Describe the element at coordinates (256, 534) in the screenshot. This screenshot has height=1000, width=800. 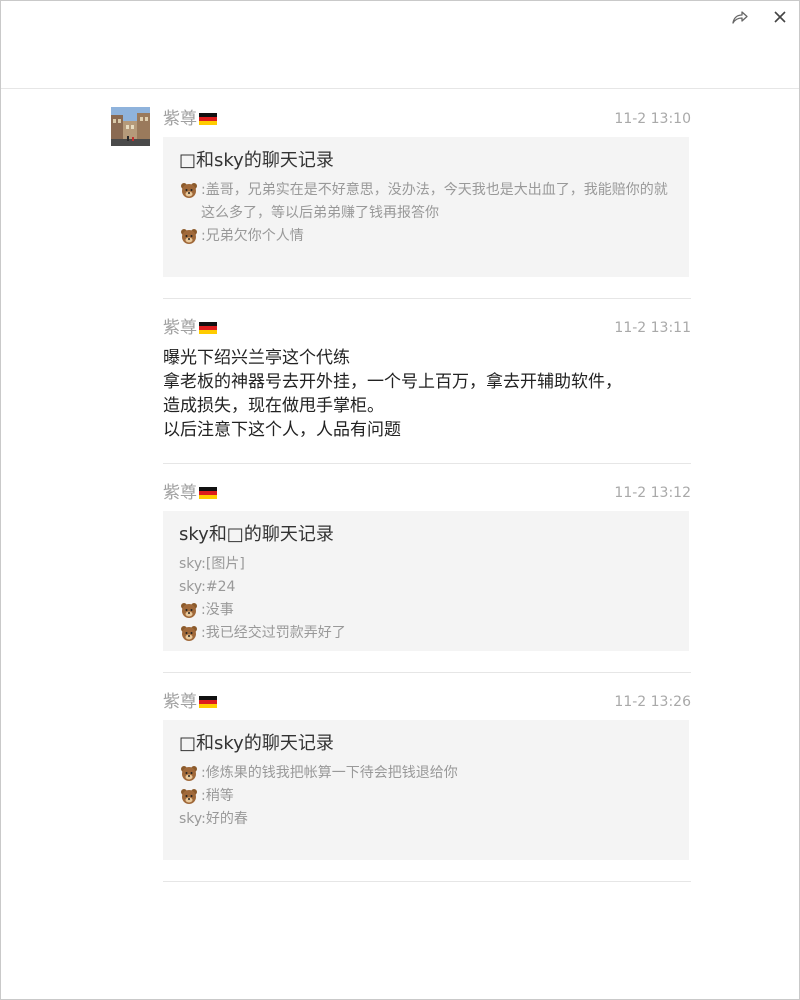
I see `card-title: sky和□的聊天记录` at that location.